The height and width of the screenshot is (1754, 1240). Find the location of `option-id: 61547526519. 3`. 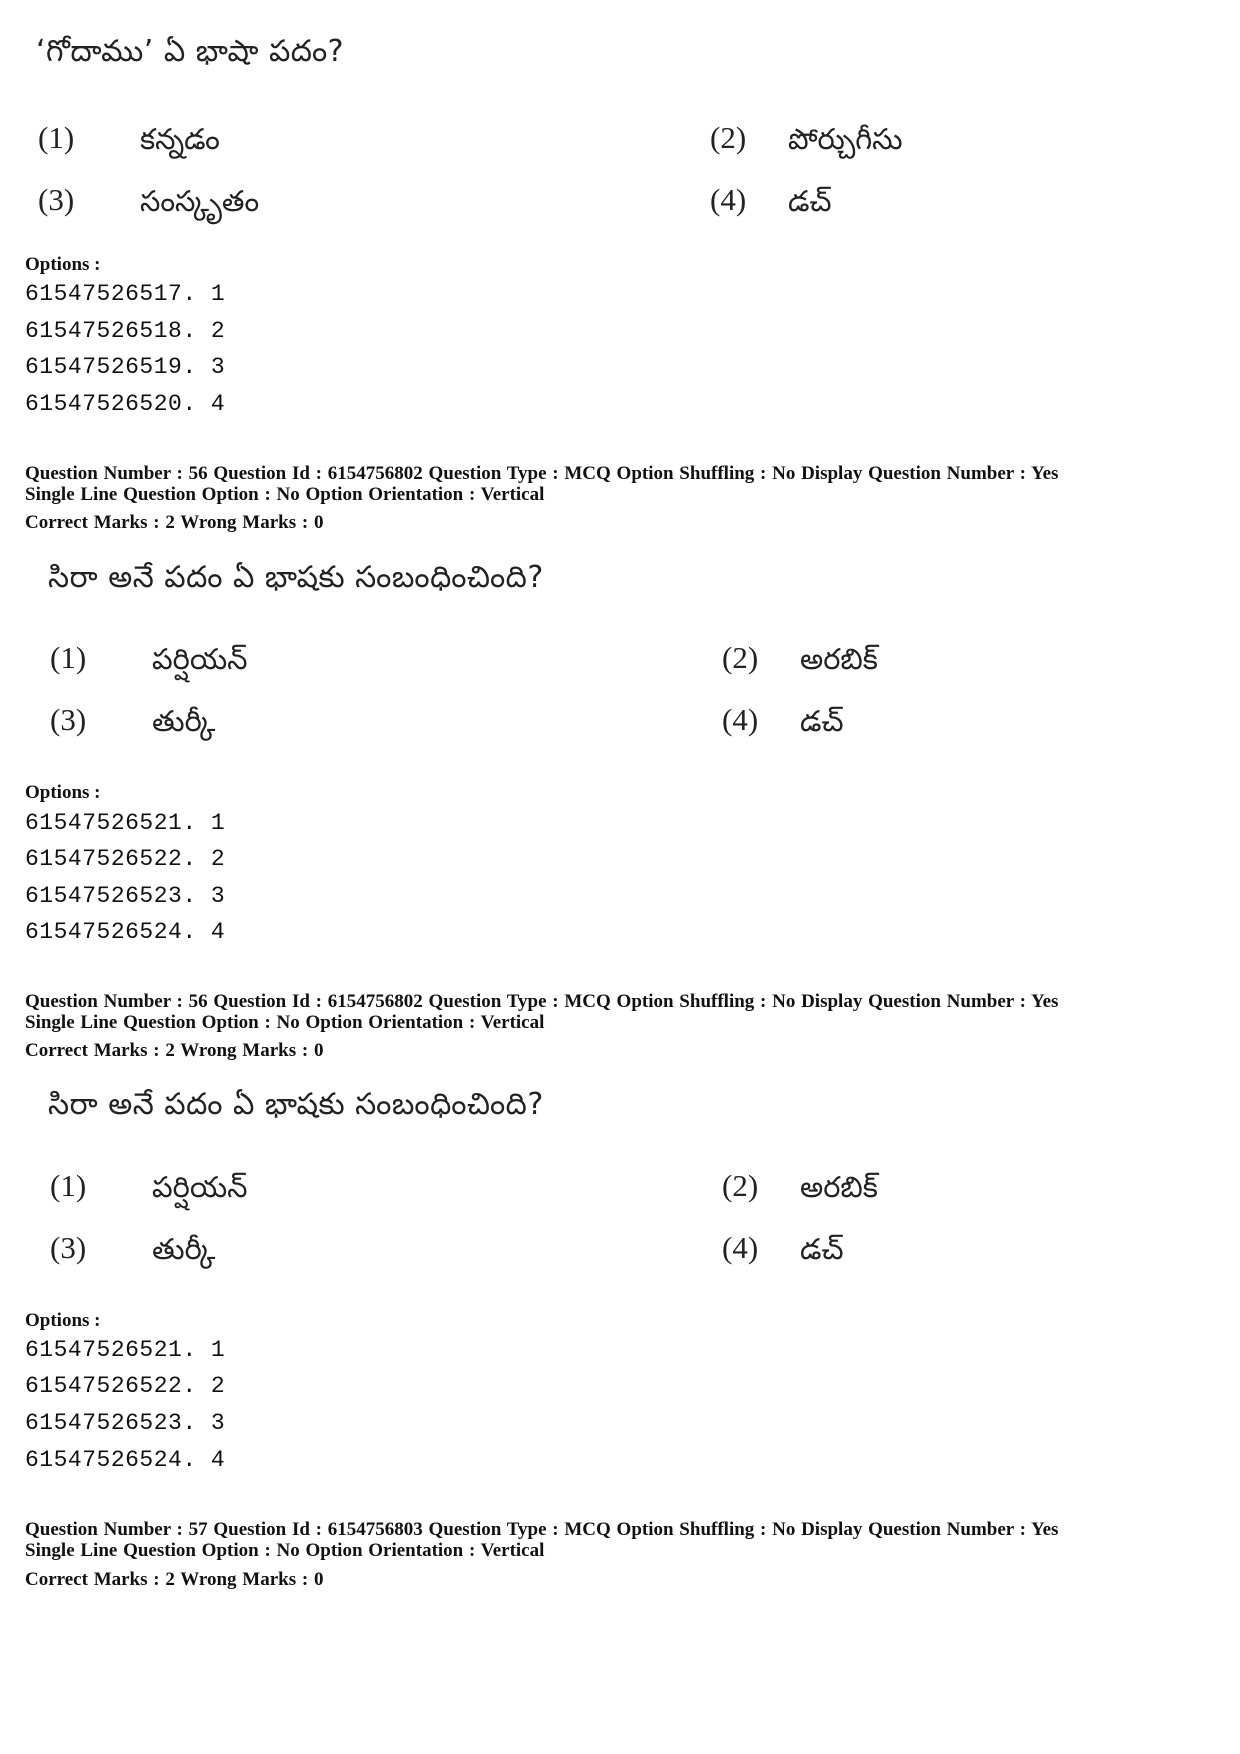

option-id: 61547526519. 3 is located at coordinates (125, 367).